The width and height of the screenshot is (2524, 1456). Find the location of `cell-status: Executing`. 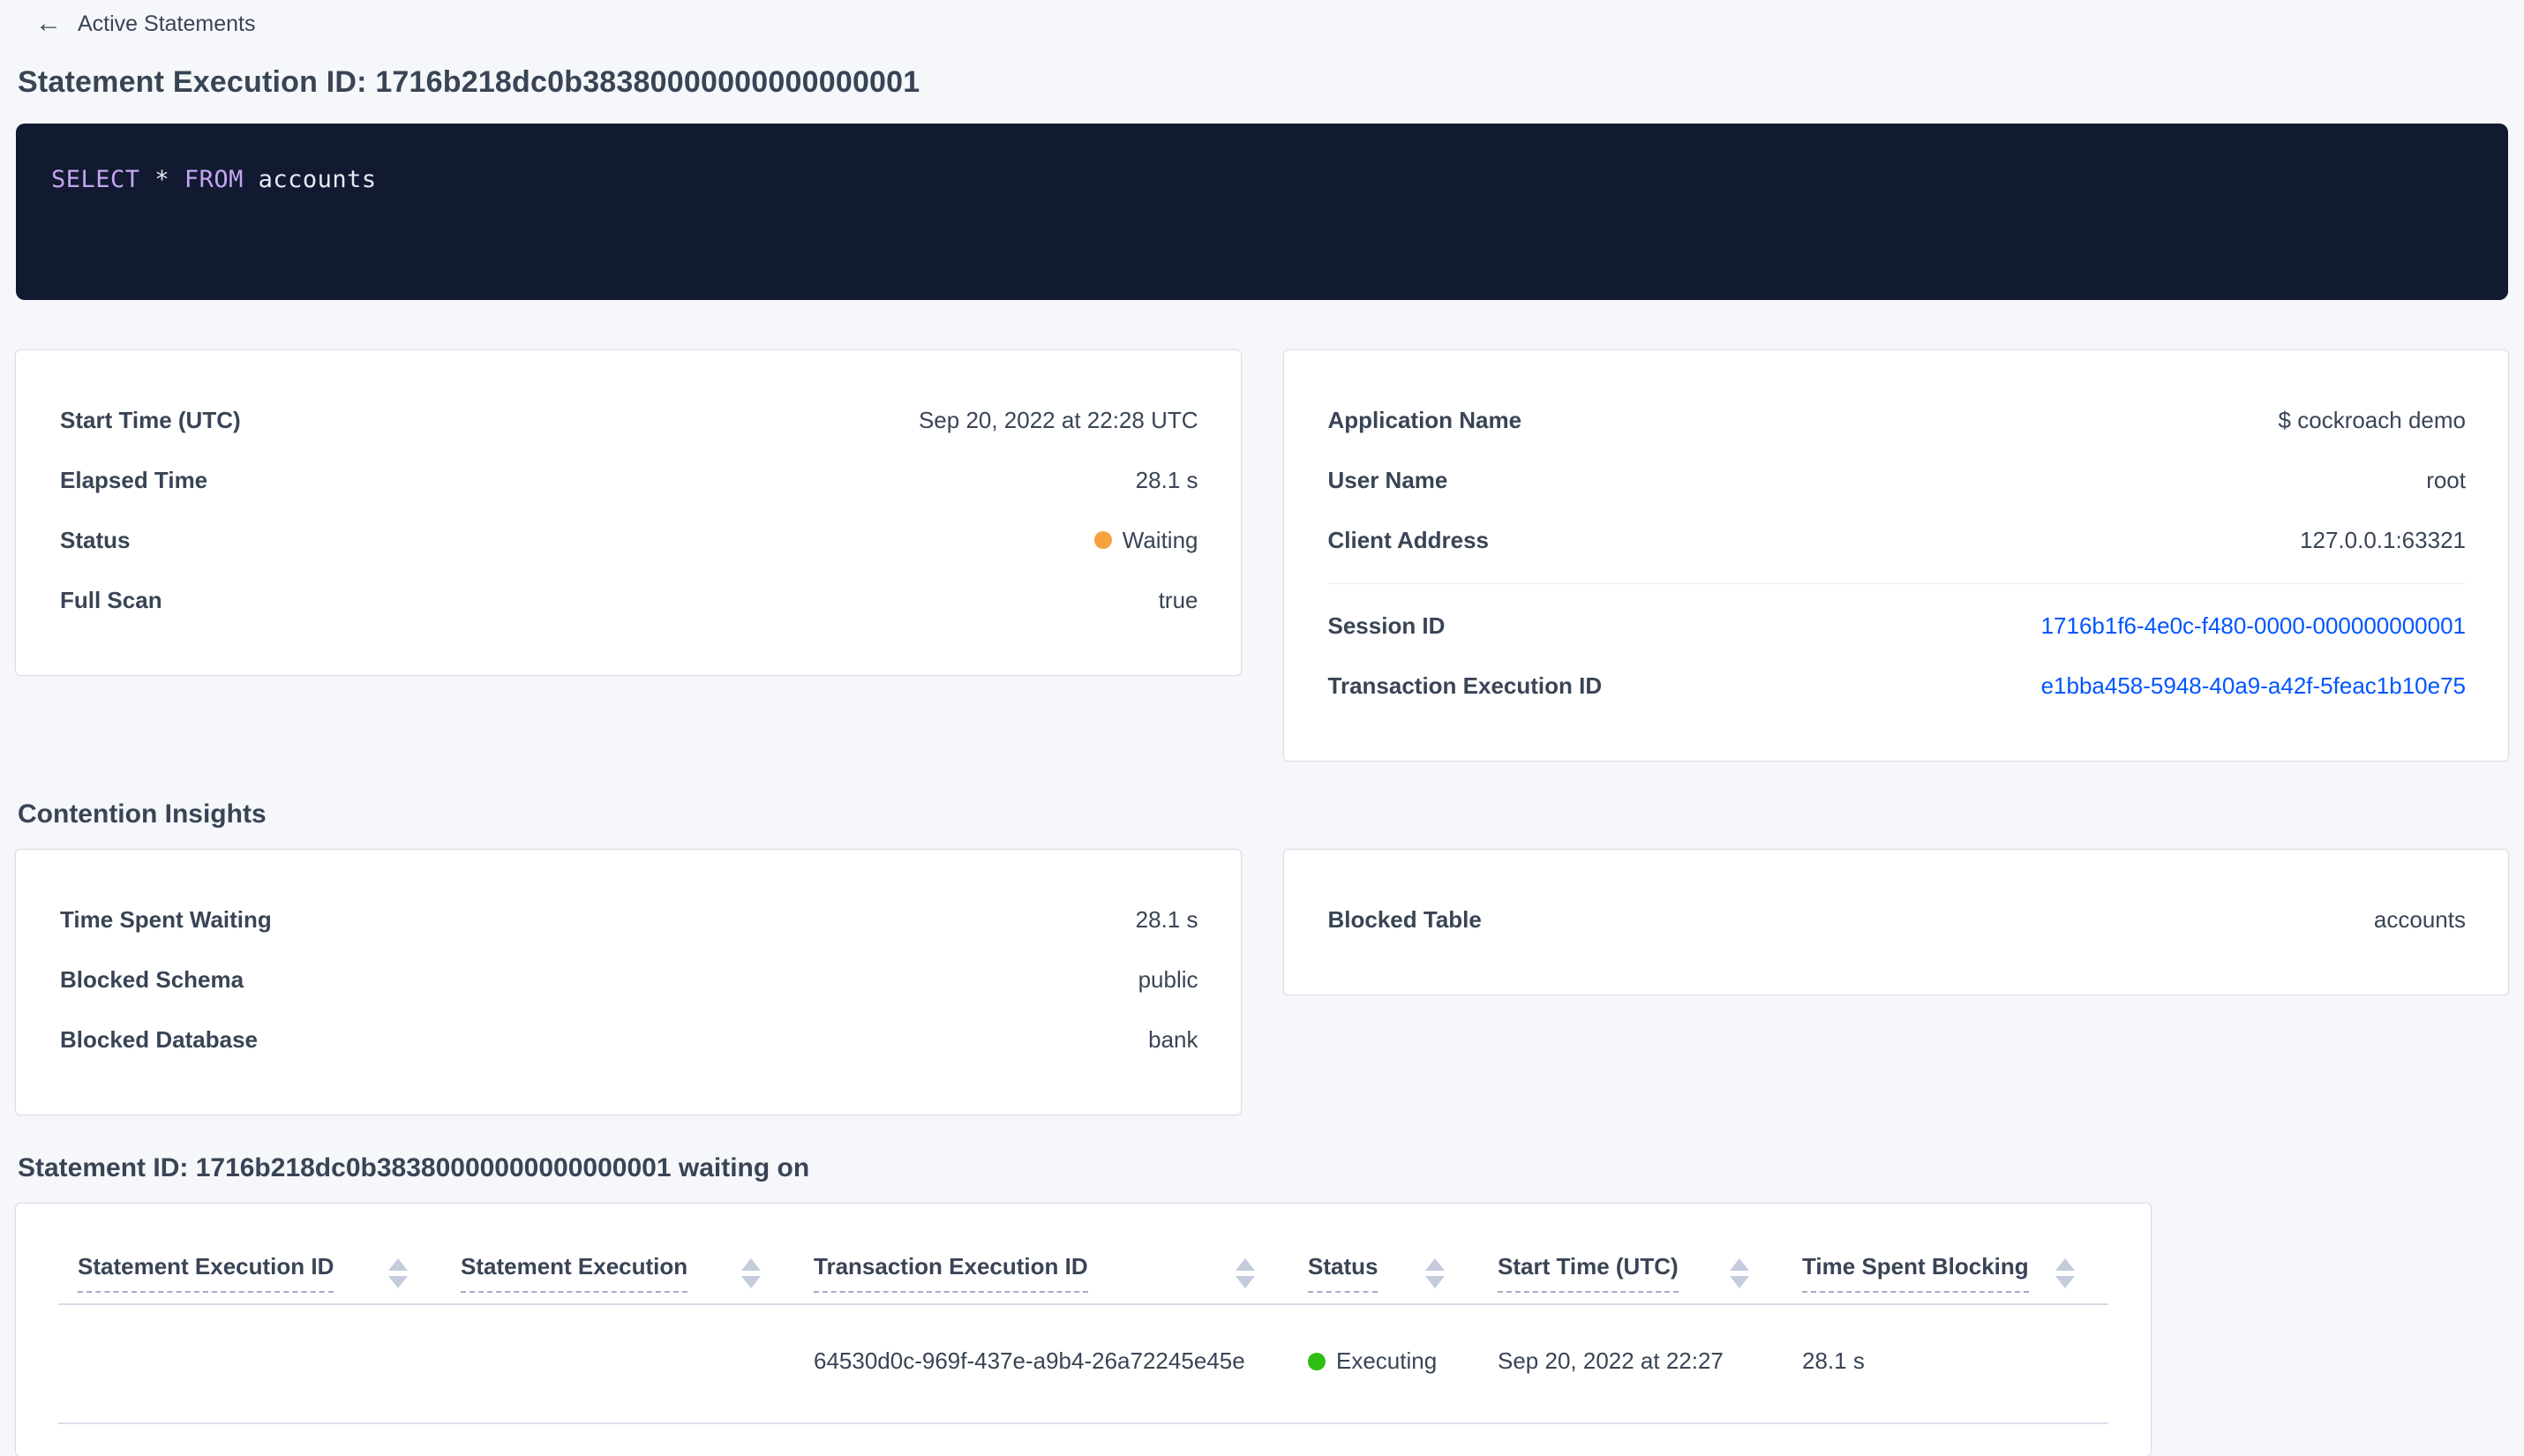

cell-status: Executing is located at coordinates (1383, 1364).